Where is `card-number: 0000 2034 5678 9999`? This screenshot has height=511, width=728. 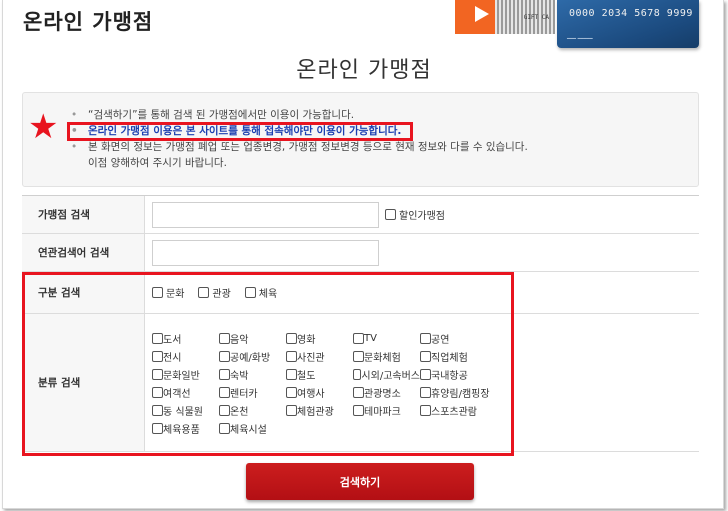 card-number: 0000 2034 5678 9999 is located at coordinates (631, 13).